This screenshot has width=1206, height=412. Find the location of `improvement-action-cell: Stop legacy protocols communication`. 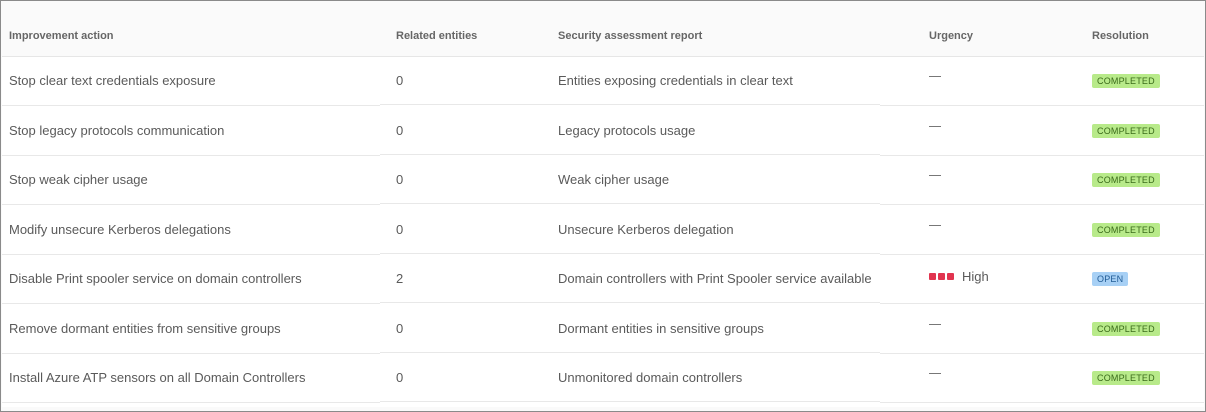

improvement-action-cell: Stop legacy protocols communication is located at coordinates (199, 130).